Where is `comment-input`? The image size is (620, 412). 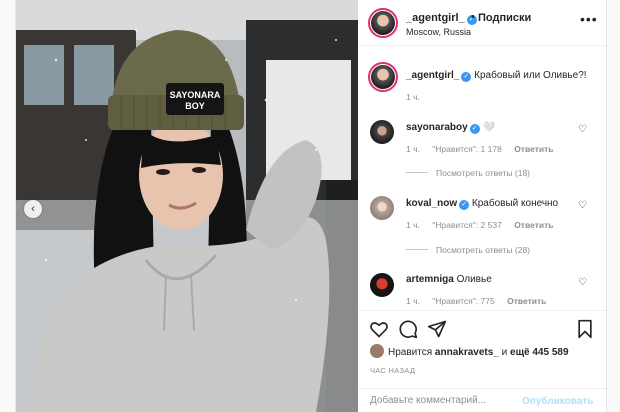
comment-input is located at coordinates (445, 400).